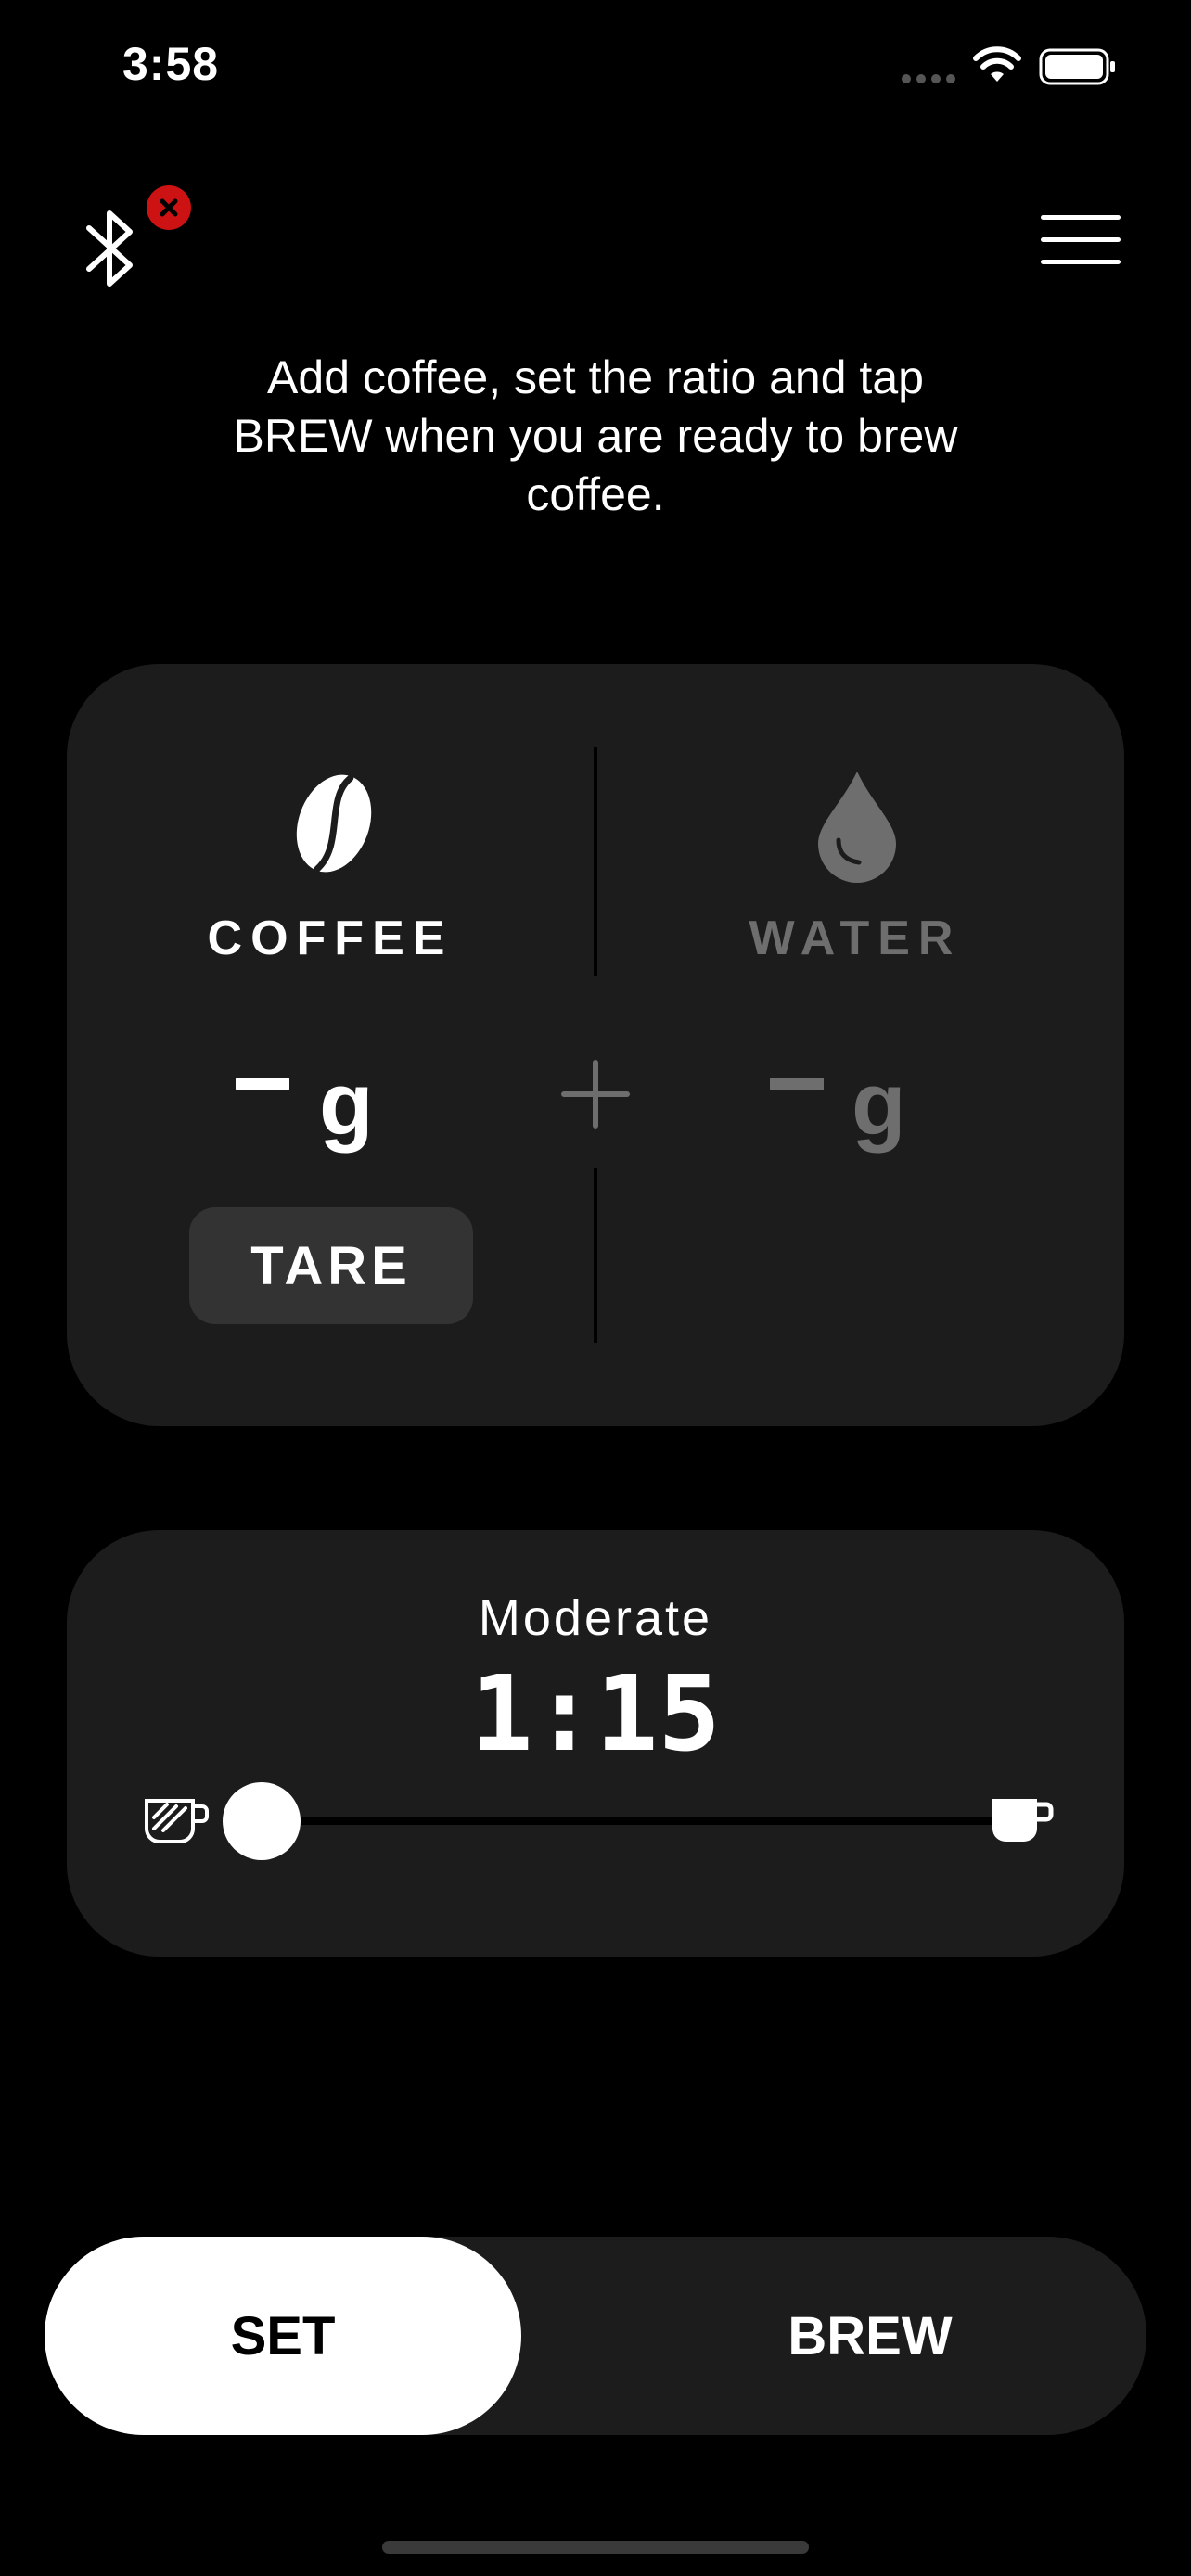 The height and width of the screenshot is (2576, 1191). What do you see at coordinates (330, 938) in the screenshot?
I see `coffee-label: COFFEE` at bounding box center [330, 938].